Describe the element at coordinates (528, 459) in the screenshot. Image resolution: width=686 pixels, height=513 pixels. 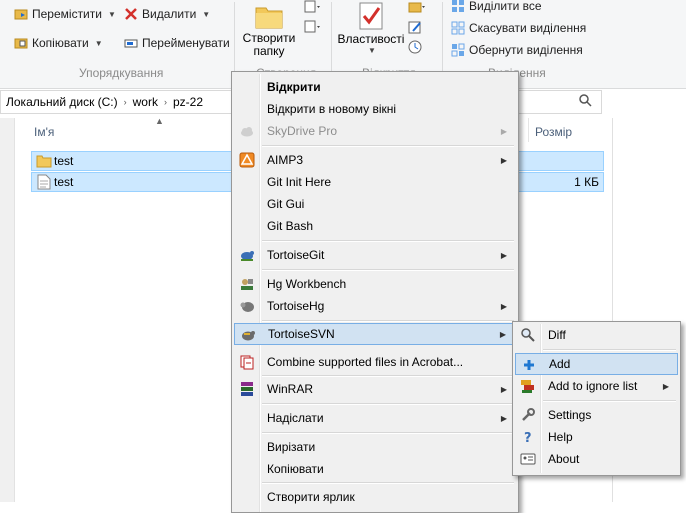
I see `about-card-icon` at that location.